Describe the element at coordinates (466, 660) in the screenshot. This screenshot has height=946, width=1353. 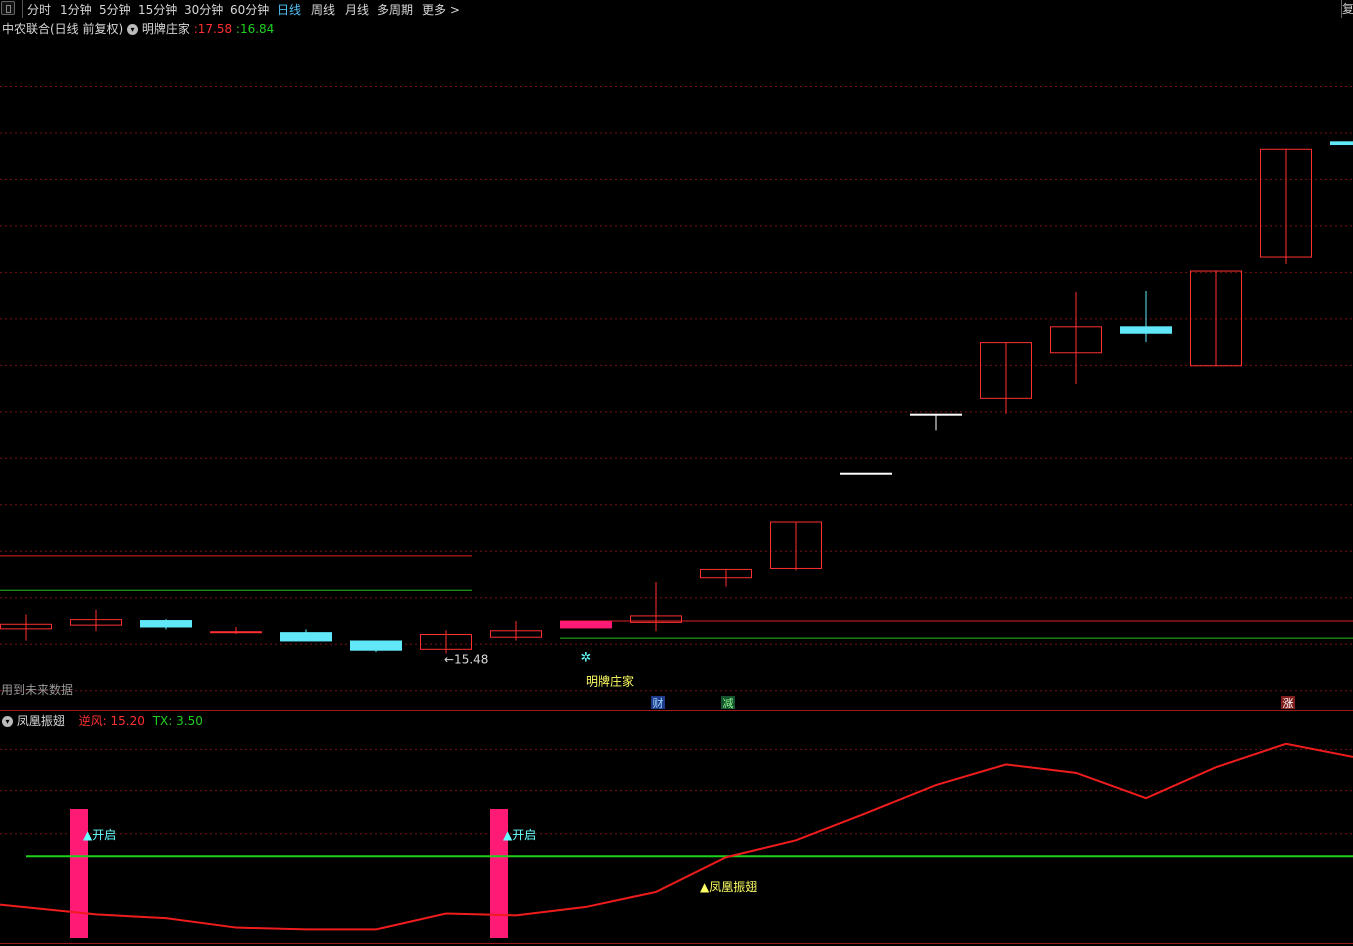
I see `low-price-label: ←15.48` at that location.